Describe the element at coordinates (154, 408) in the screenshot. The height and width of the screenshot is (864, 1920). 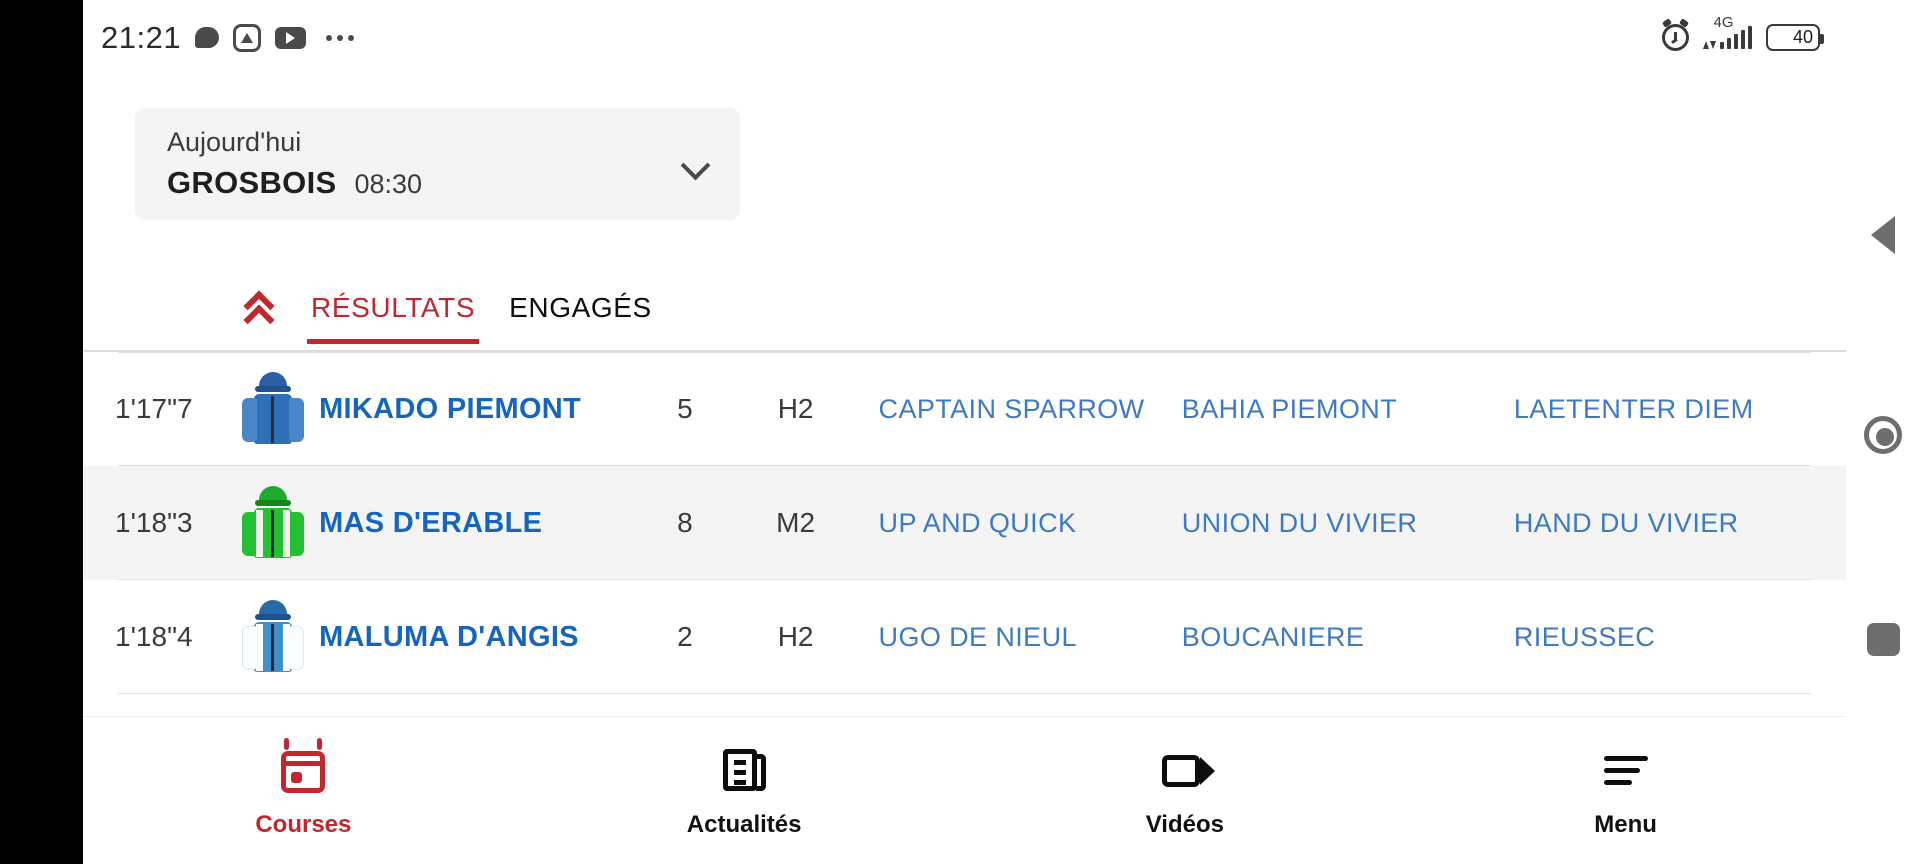
I see `row-time: 1'17"7` at that location.